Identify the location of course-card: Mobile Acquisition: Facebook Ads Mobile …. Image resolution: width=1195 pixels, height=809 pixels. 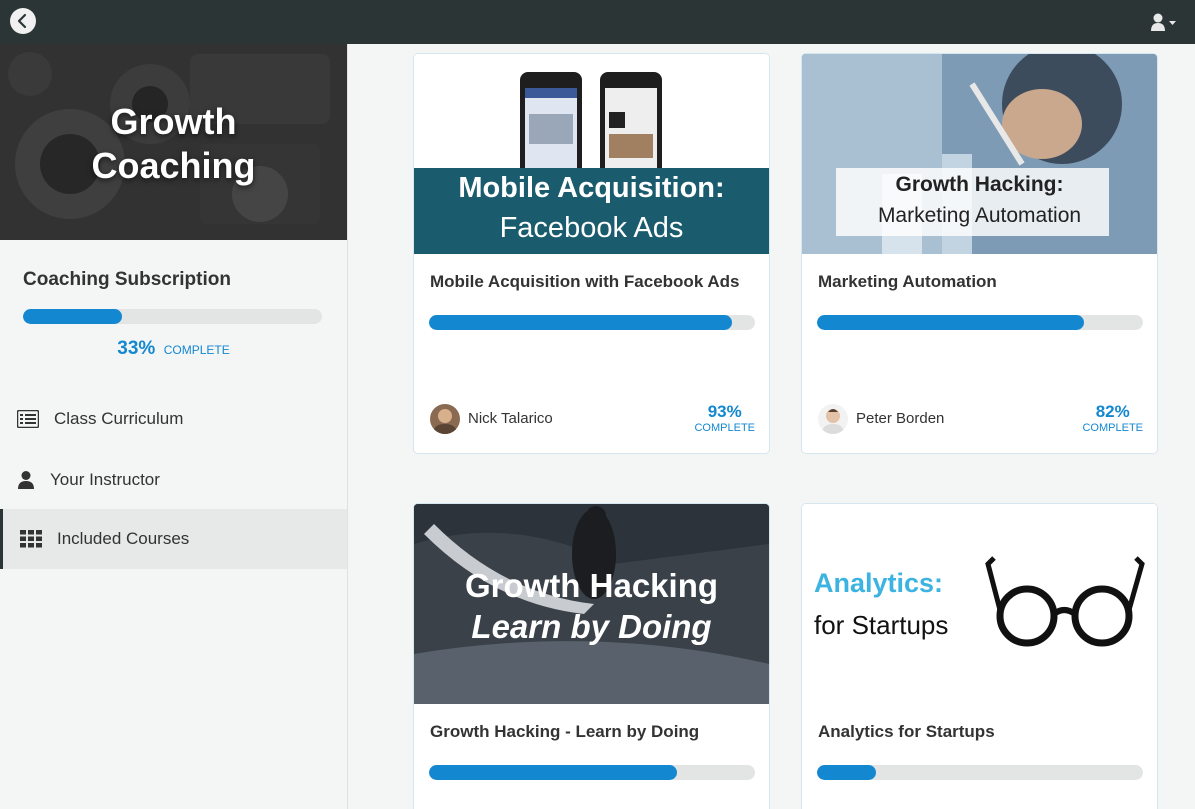
(591, 253).